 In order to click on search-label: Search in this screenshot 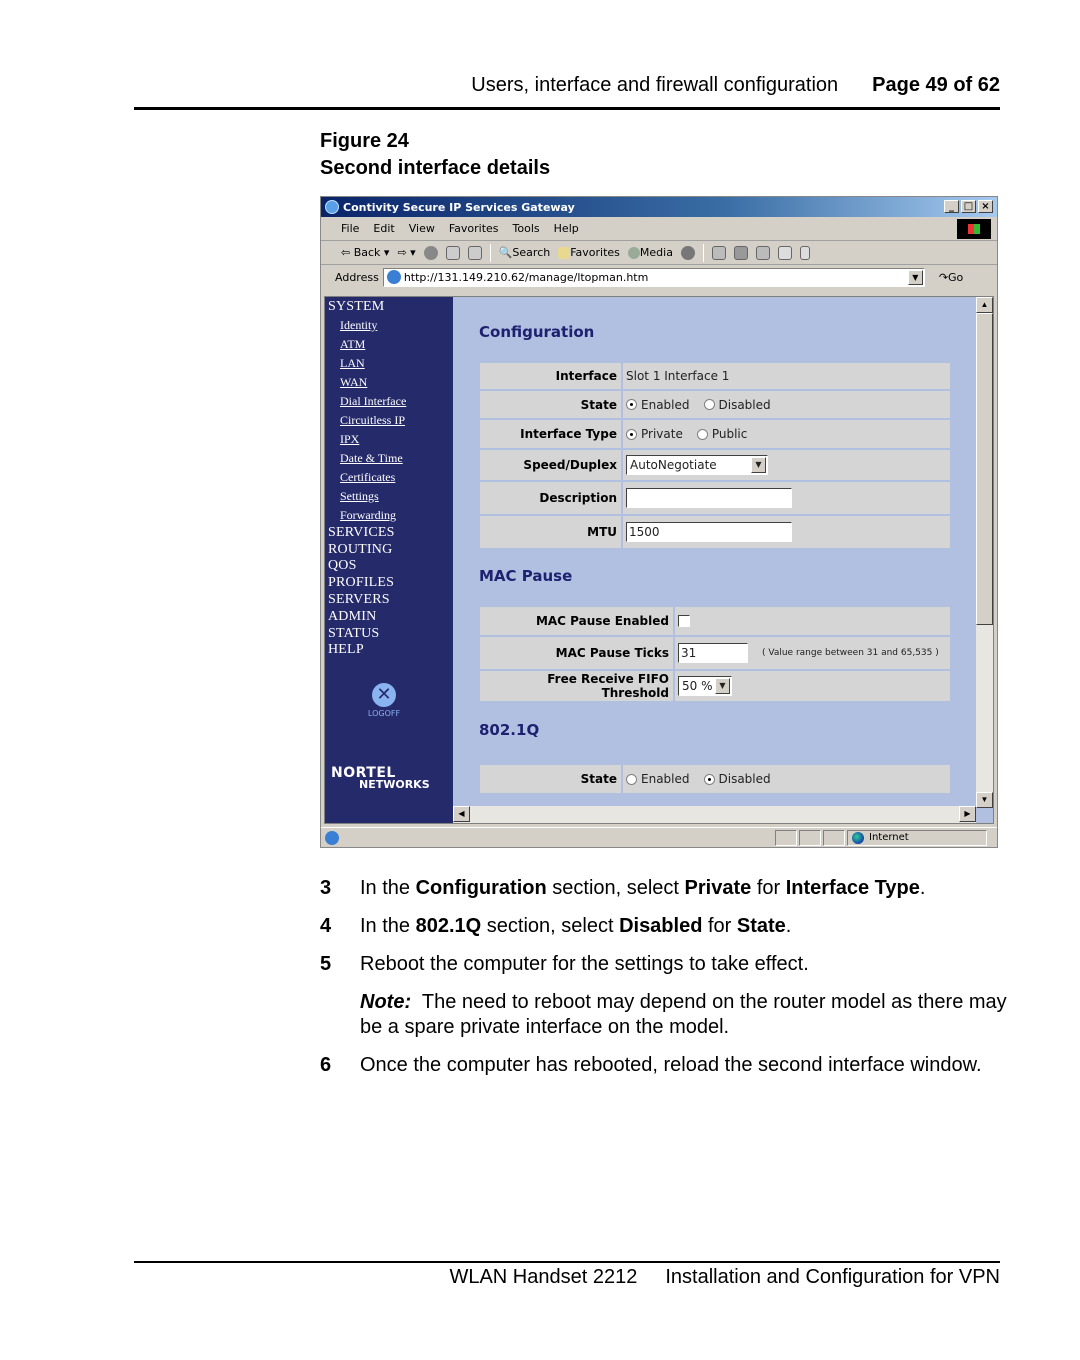, I will do `click(531, 252)`.